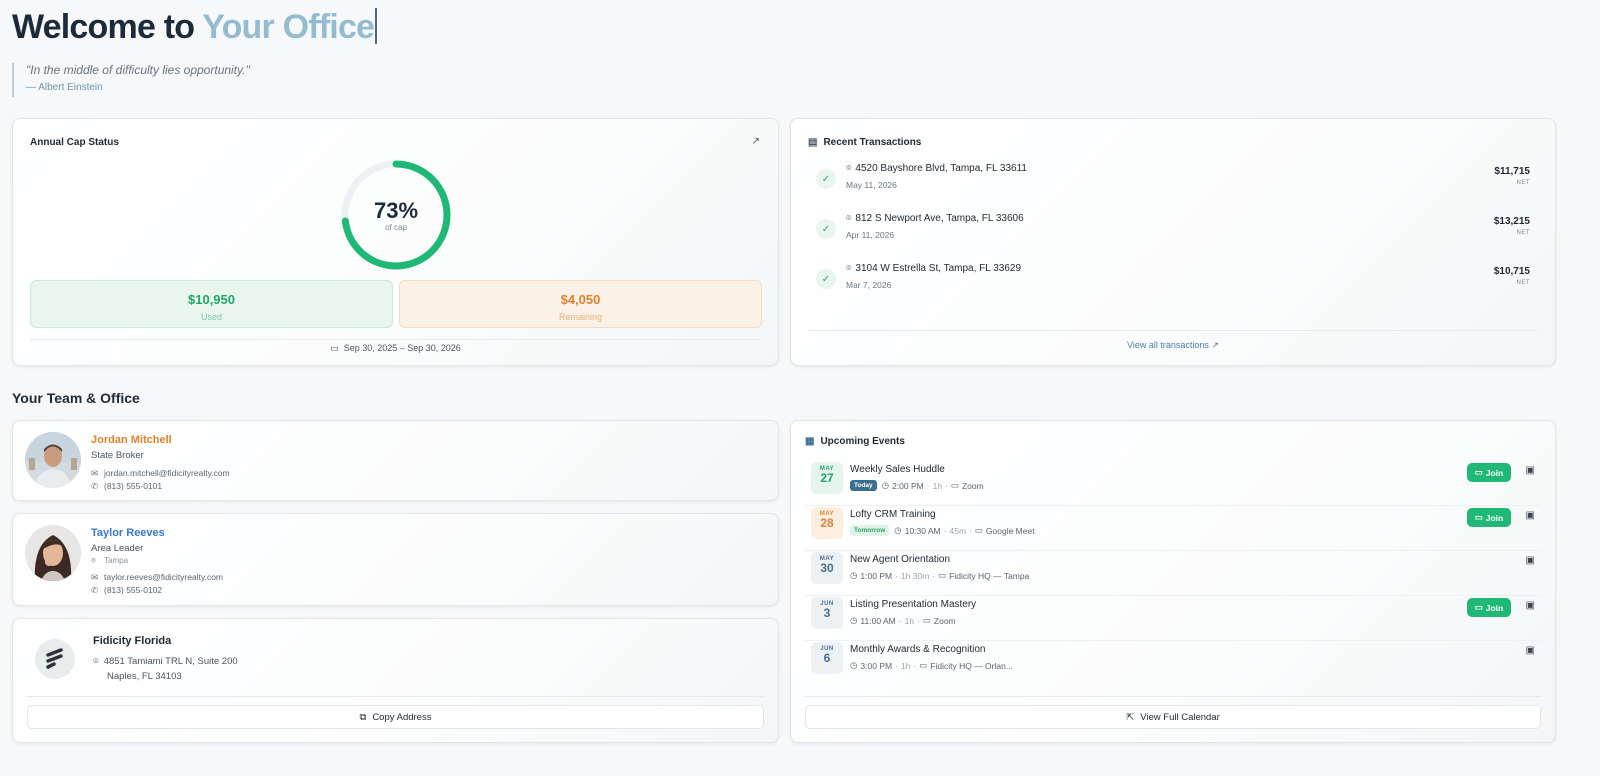  Describe the element at coordinates (900, 559) in the screenshot. I see `event-title: New Agent Orientation` at that location.